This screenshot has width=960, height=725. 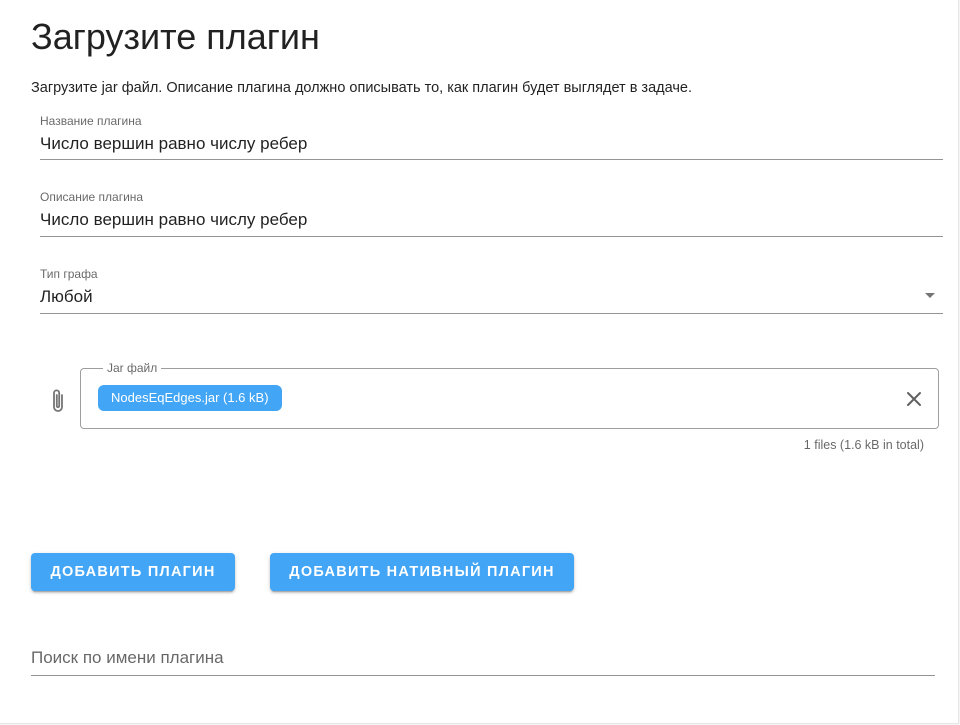 I want to click on close-icon, so click(x=914, y=399).